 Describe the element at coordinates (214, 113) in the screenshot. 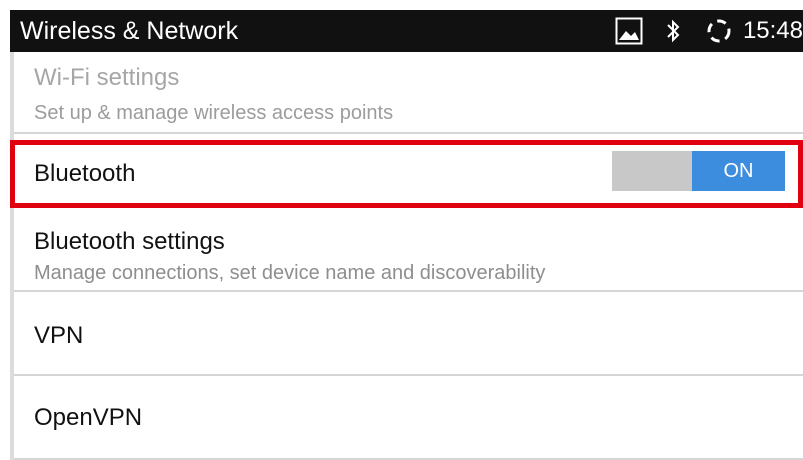

I see `wifi-settings-subtitle: Set up & manage wireless access points` at that location.